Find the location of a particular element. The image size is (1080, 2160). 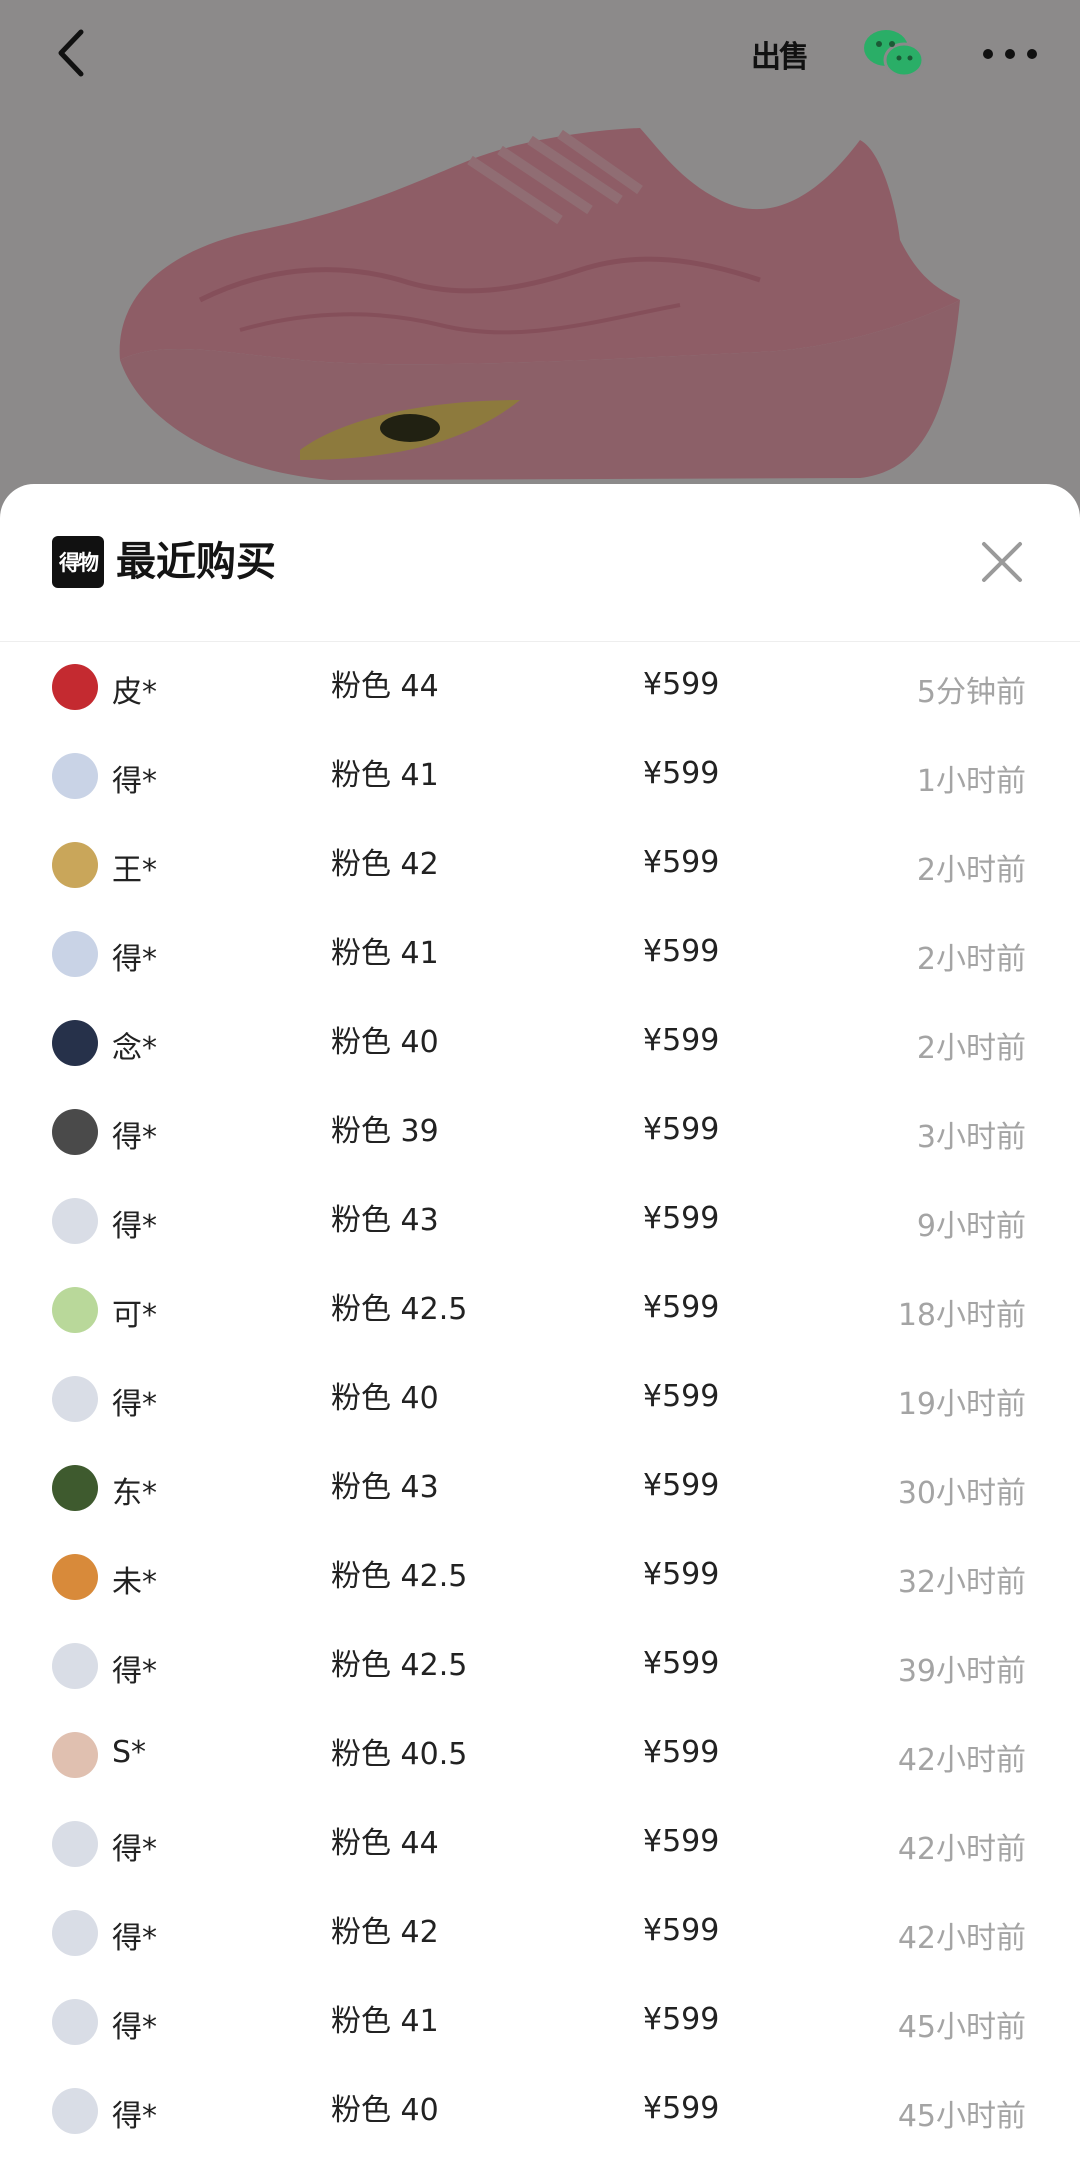

purchase-row: 得* 粉色 41 ¥599 2小时前 is located at coordinates (540, 953).